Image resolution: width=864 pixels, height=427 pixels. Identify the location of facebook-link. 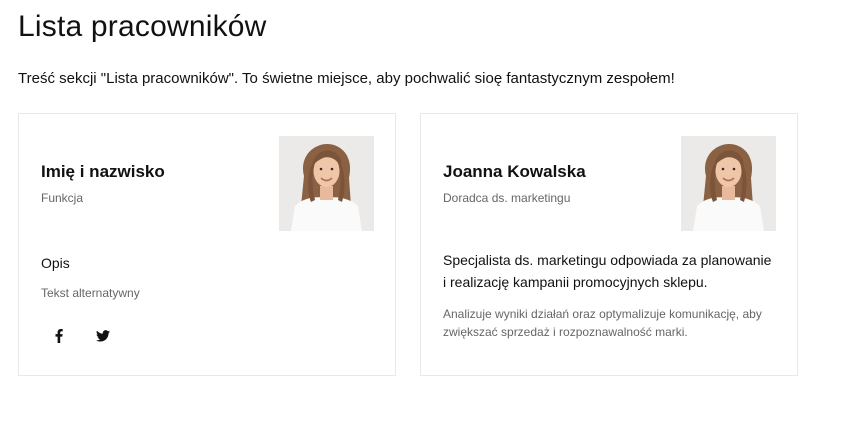
(59, 338).